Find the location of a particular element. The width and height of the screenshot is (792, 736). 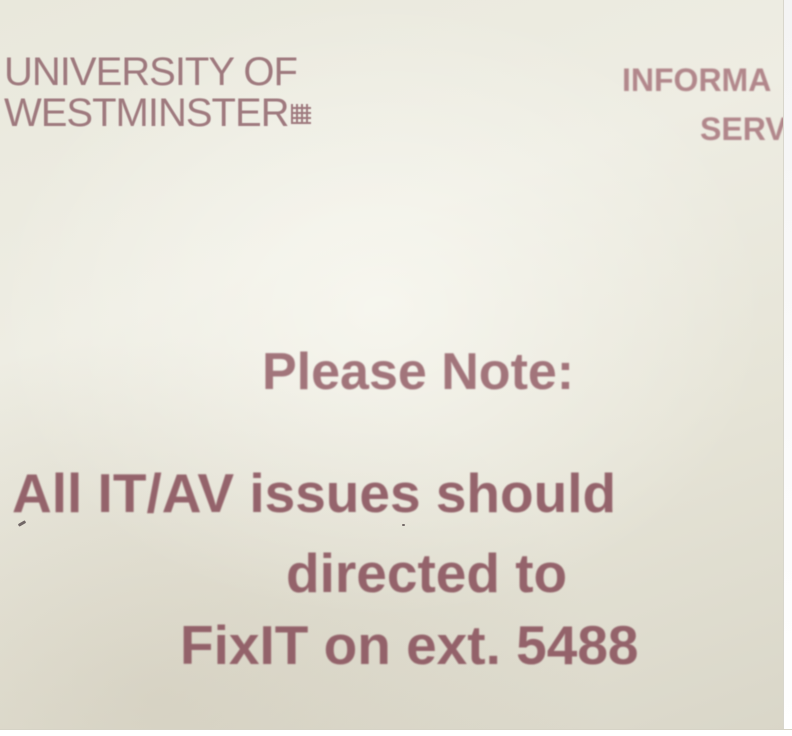

notice-line-3: FixIT on ext. 5488 is located at coordinates (409, 645).